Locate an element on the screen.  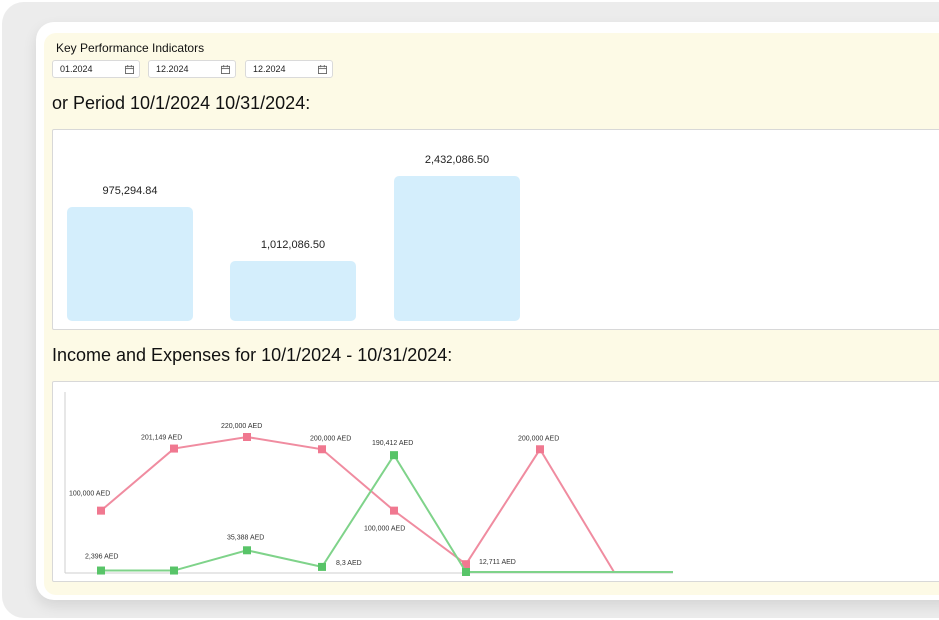
date-compare-value: 12.2024 is located at coordinates (269, 69).